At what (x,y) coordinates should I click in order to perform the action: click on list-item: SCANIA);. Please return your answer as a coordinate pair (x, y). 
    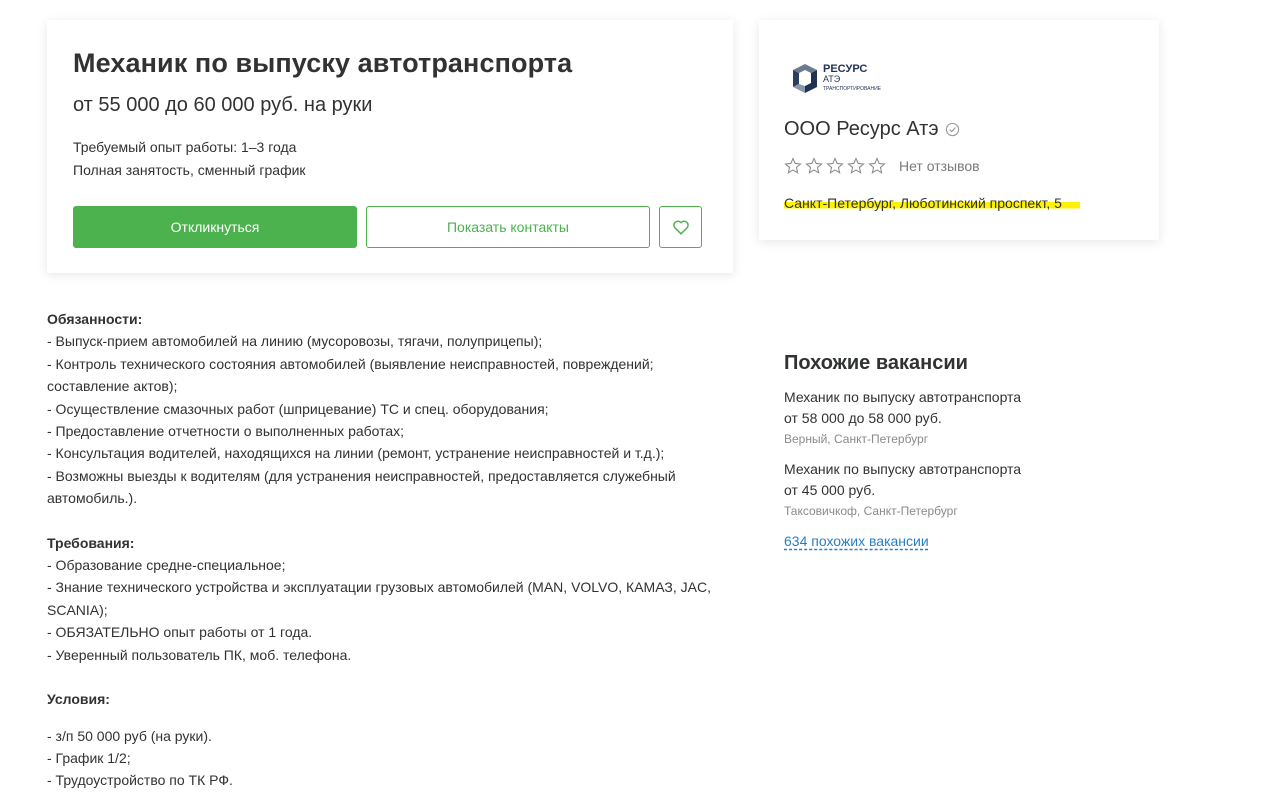
    Looking at the image, I should click on (77, 609).